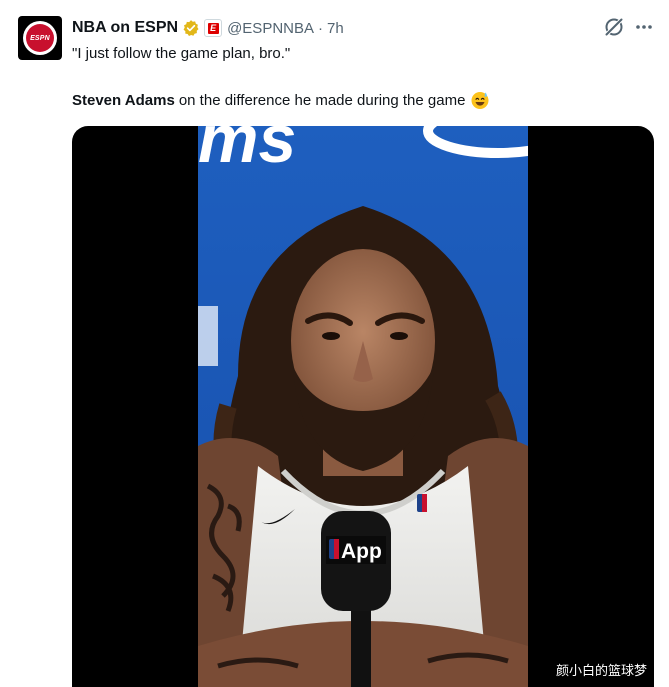 The image size is (669, 687). What do you see at coordinates (247, 151) in the screenshot?
I see `backdrop-text: ms` at bounding box center [247, 151].